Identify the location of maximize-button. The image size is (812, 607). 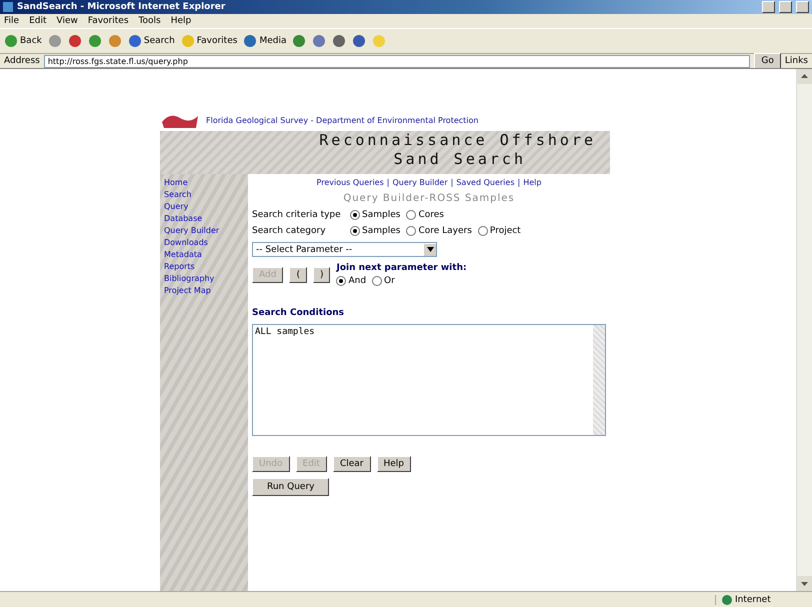
(785, 7).